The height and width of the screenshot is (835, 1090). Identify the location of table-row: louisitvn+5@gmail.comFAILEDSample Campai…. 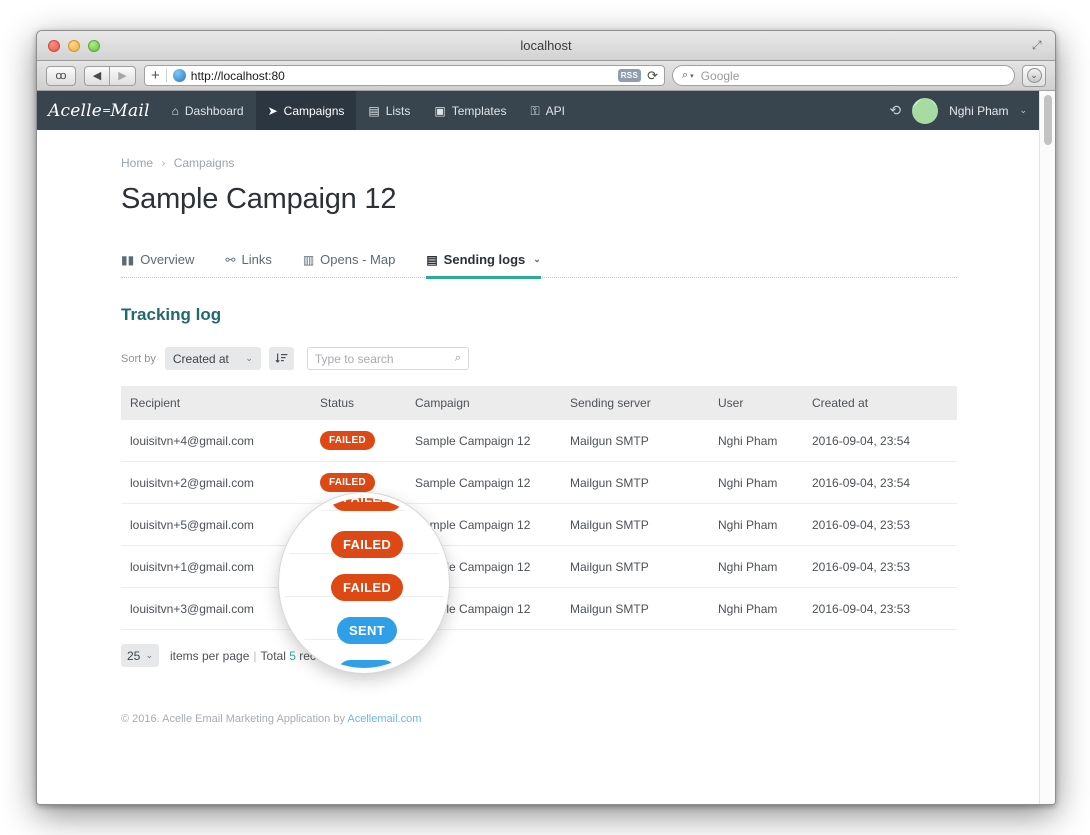
(539, 524).